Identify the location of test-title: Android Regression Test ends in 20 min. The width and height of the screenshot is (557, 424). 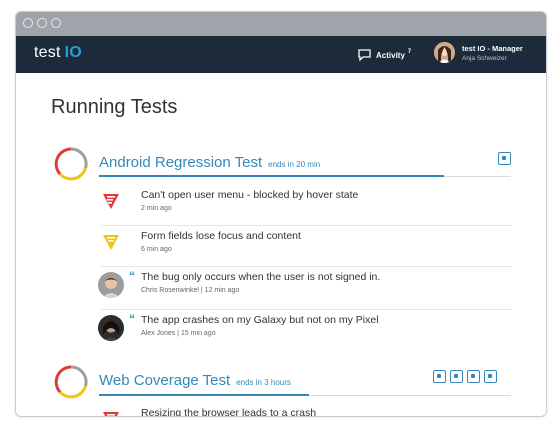
(209, 162).